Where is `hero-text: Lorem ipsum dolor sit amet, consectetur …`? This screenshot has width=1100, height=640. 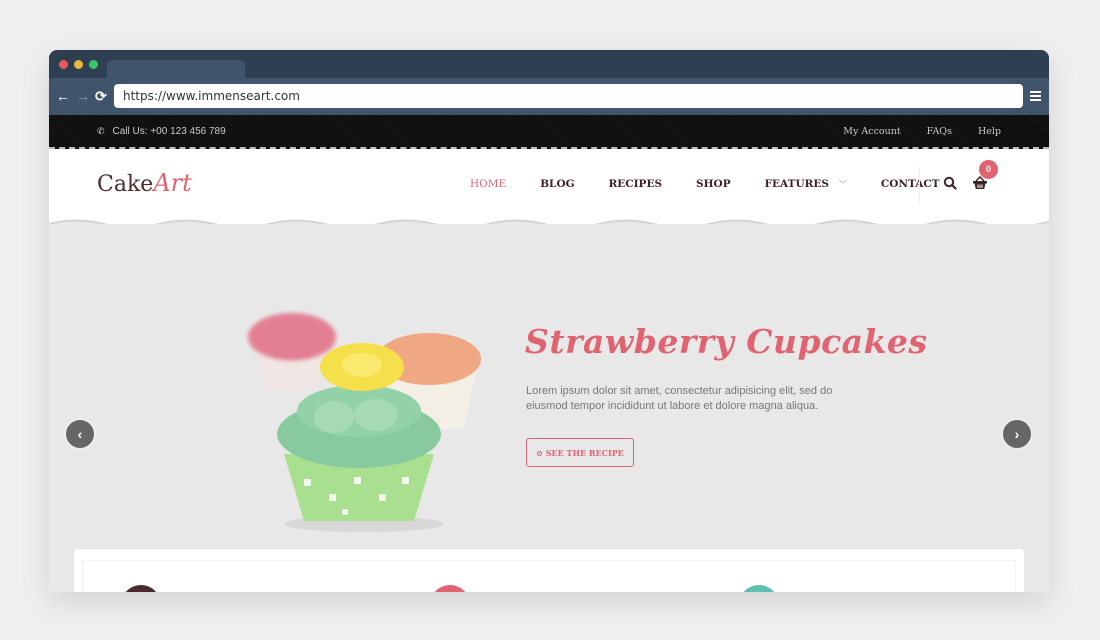 hero-text: Lorem ipsum dolor sit amet, consectetur … is located at coordinates (679, 398).